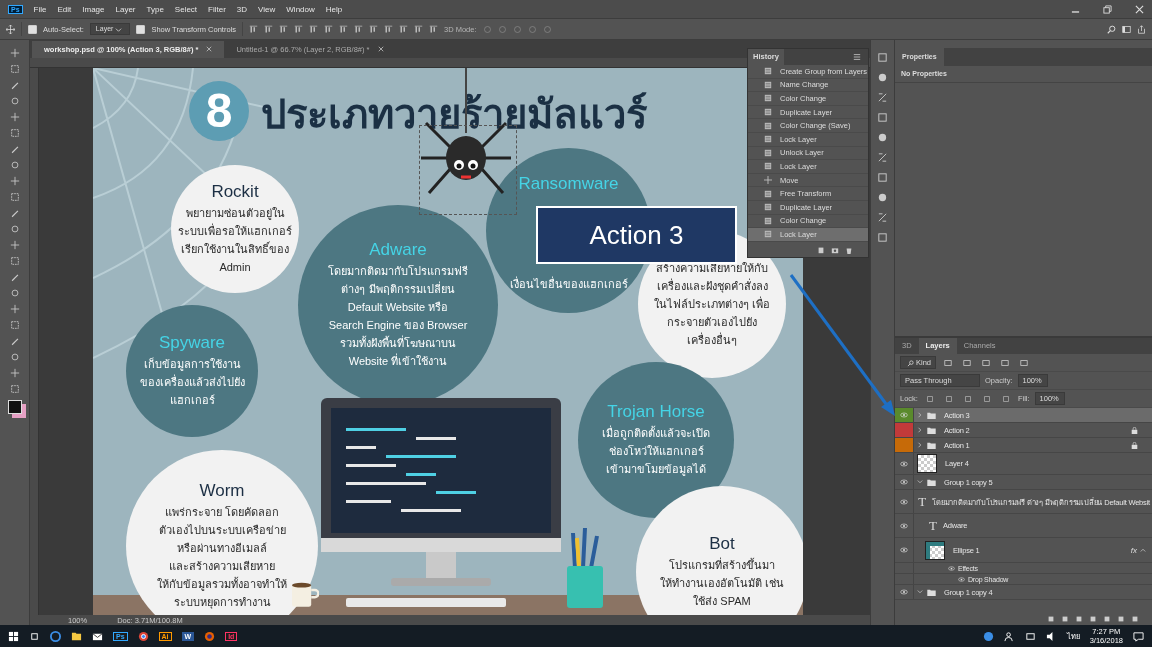  What do you see at coordinates (76, 636) in the screenshot?
I see `folder-icon` at bounding box center [76, 636].